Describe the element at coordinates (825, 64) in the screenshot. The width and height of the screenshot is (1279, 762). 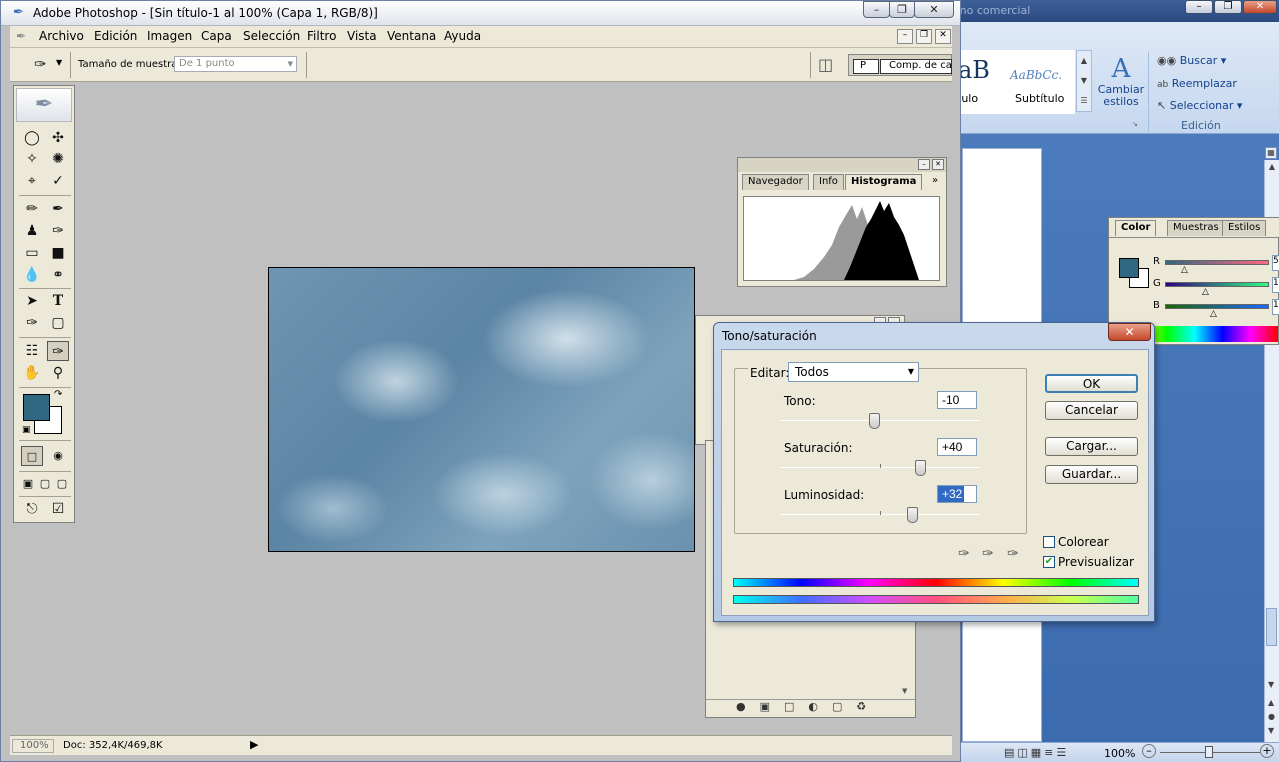
I see `file-browser-icon: ◫` at that location.